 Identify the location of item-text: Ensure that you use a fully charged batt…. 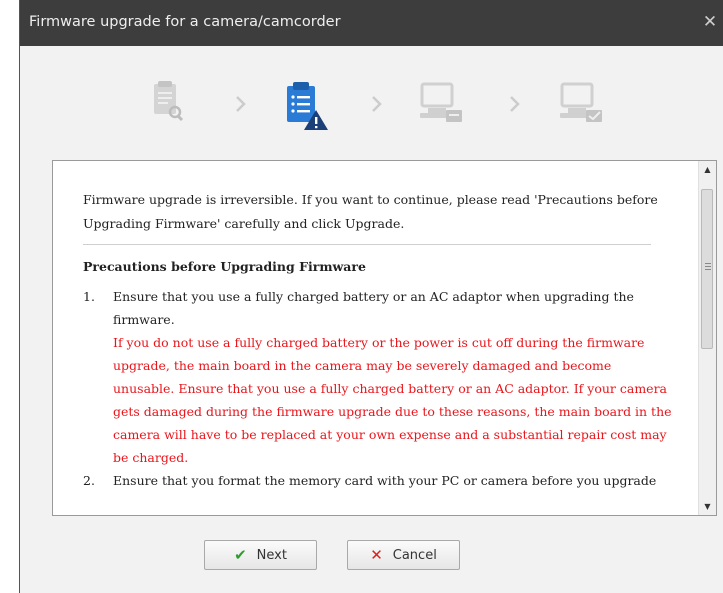
(373, 308).